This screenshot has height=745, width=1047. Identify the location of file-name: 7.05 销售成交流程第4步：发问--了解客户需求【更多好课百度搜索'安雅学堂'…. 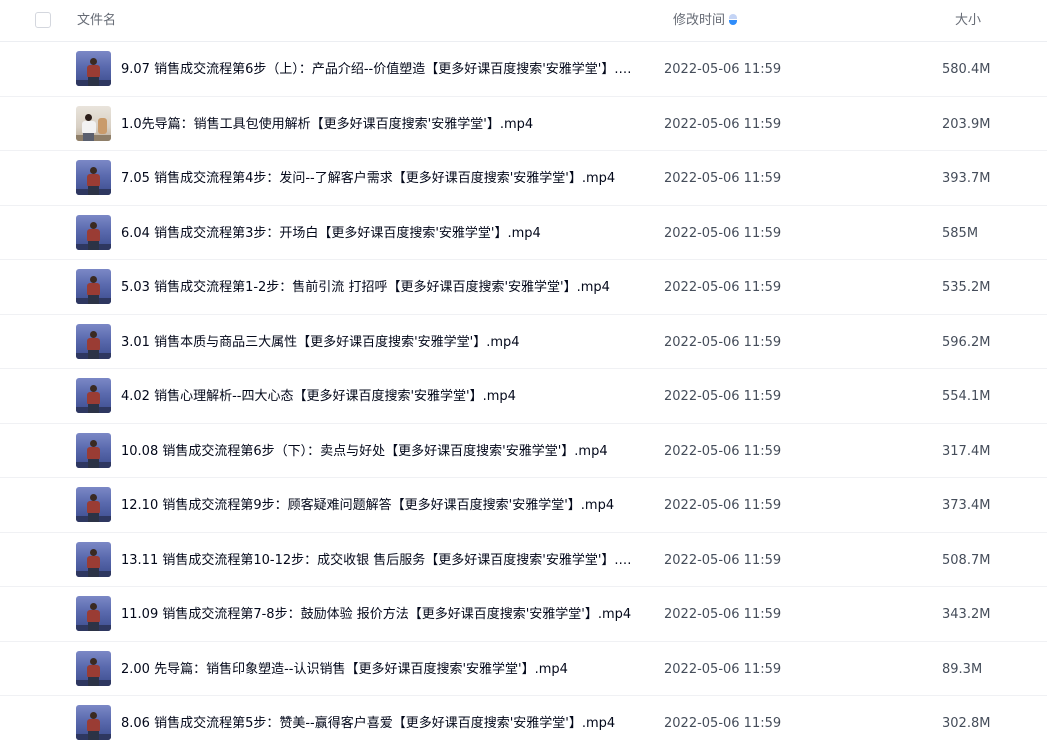
(381, 178).